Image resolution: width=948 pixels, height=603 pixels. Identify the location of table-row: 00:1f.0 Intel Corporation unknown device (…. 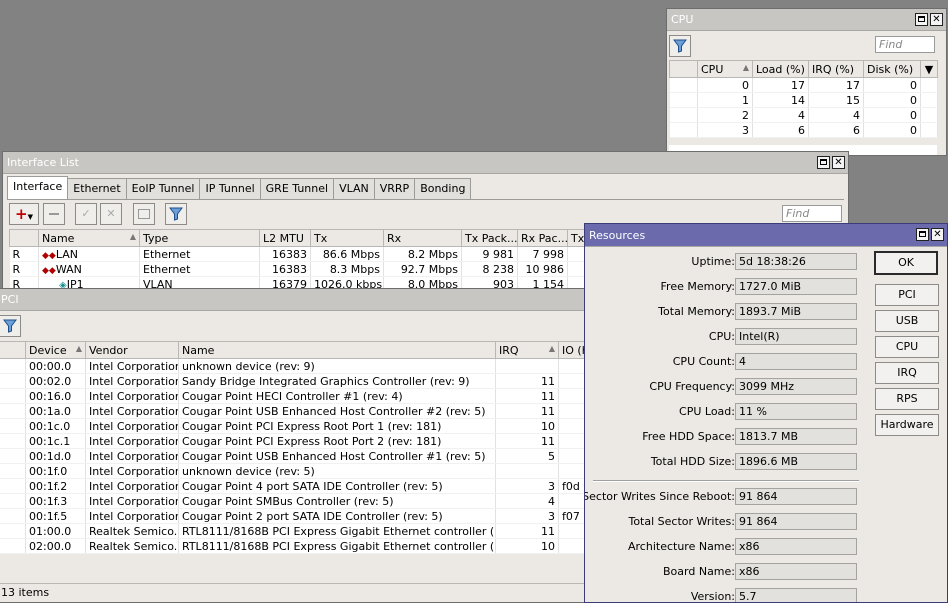
(298, 471).